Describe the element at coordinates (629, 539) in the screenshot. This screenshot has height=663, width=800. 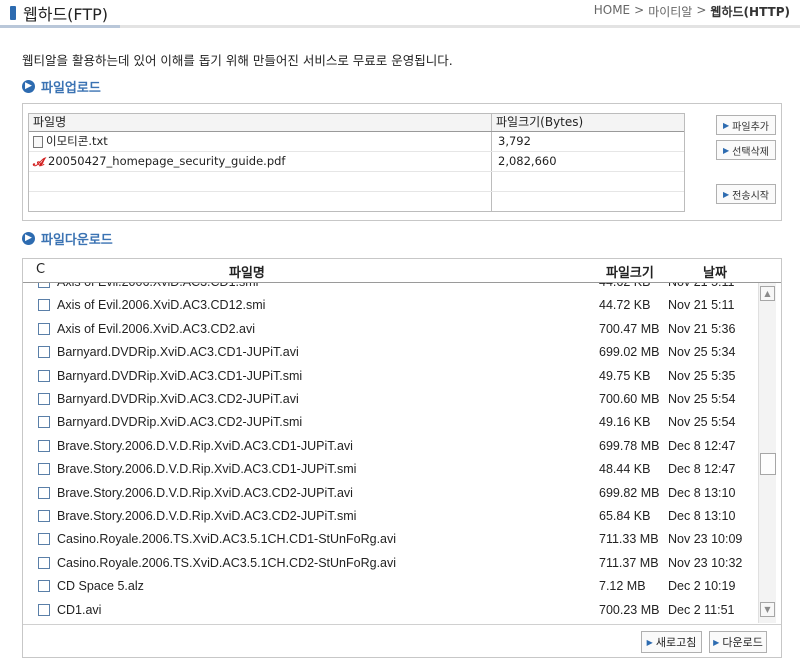
I see `download-item-size: 711.33 MB` at that location.